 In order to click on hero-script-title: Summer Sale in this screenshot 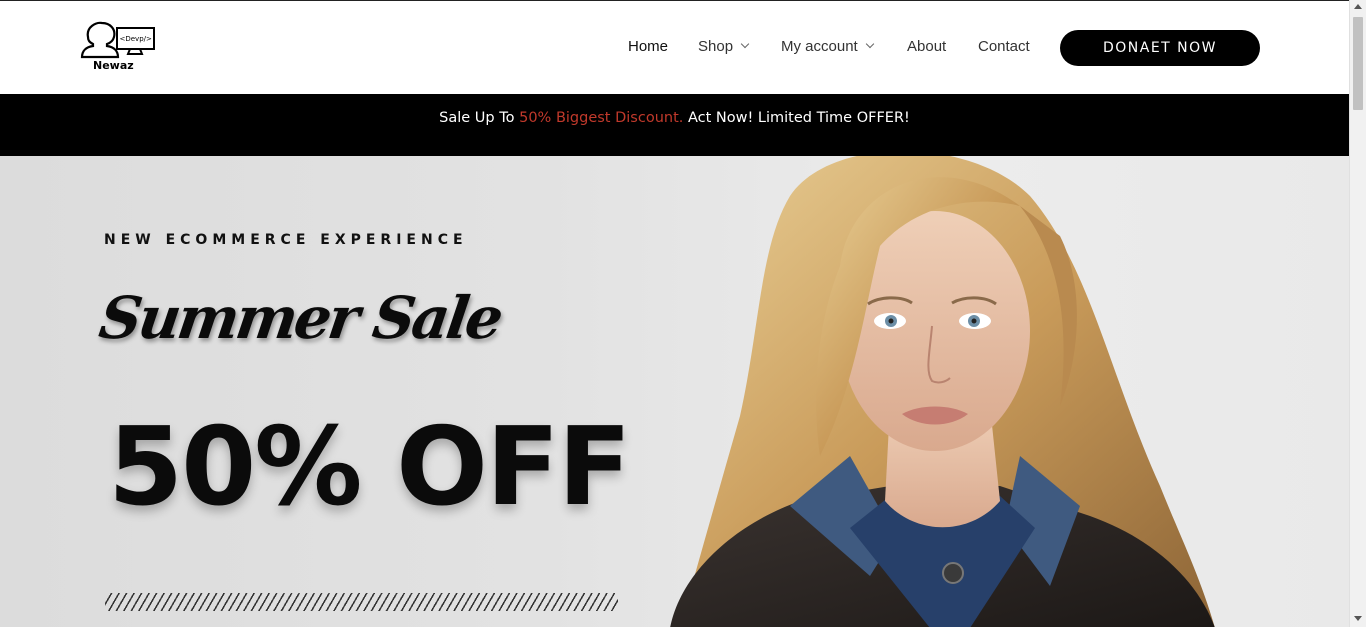, I will do `click(300, 318)`.